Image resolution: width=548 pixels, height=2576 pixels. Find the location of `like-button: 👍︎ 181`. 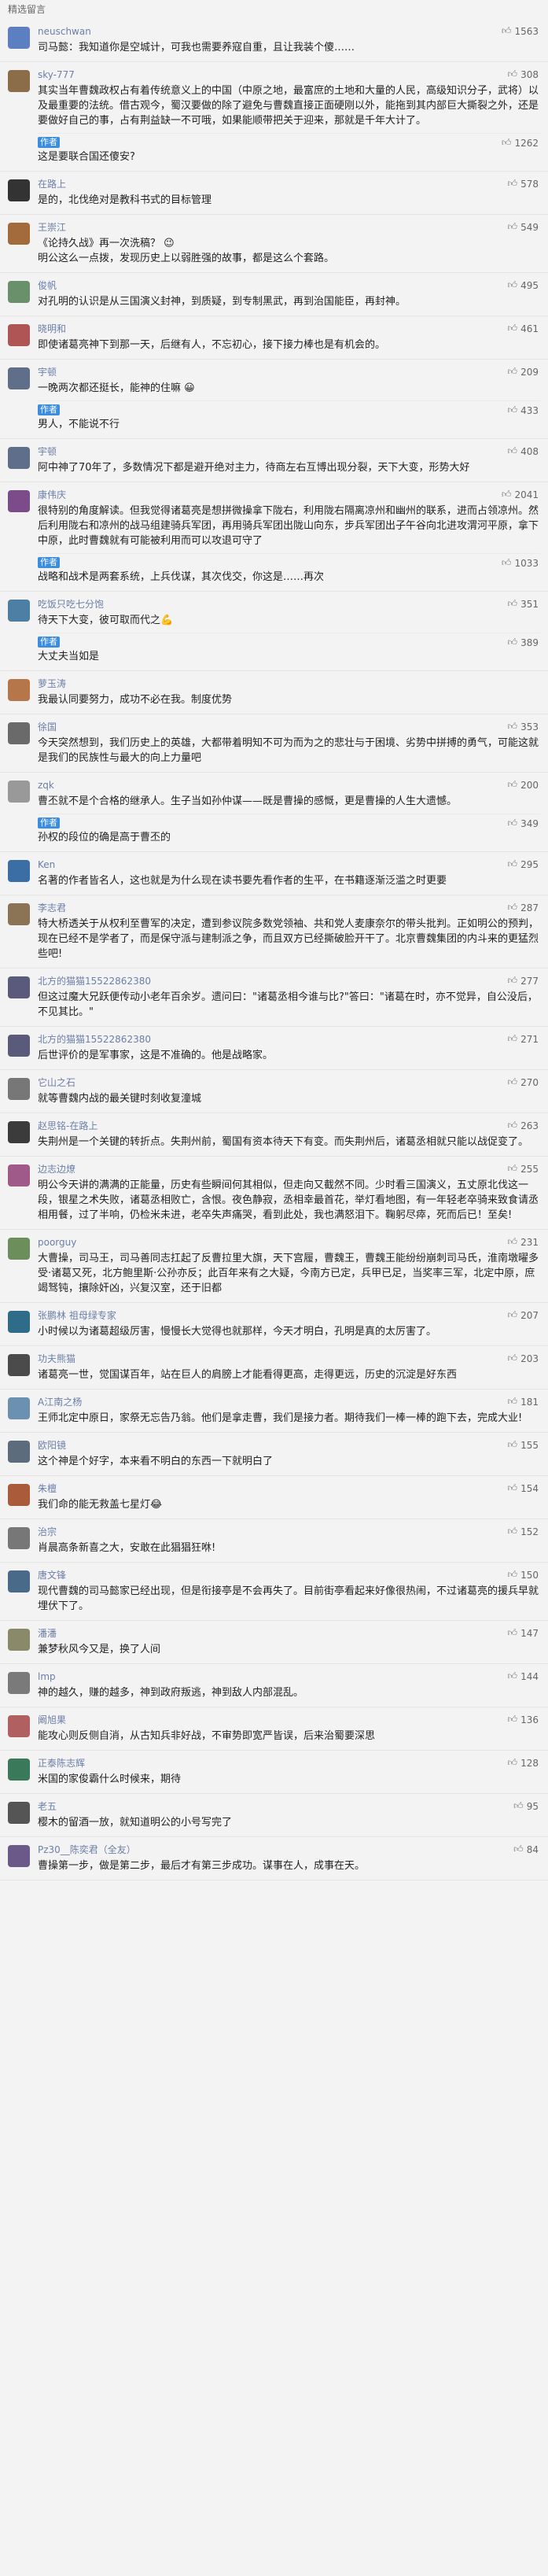

like-button: 👍︎ 181 is located at coordinates (523, 1402).